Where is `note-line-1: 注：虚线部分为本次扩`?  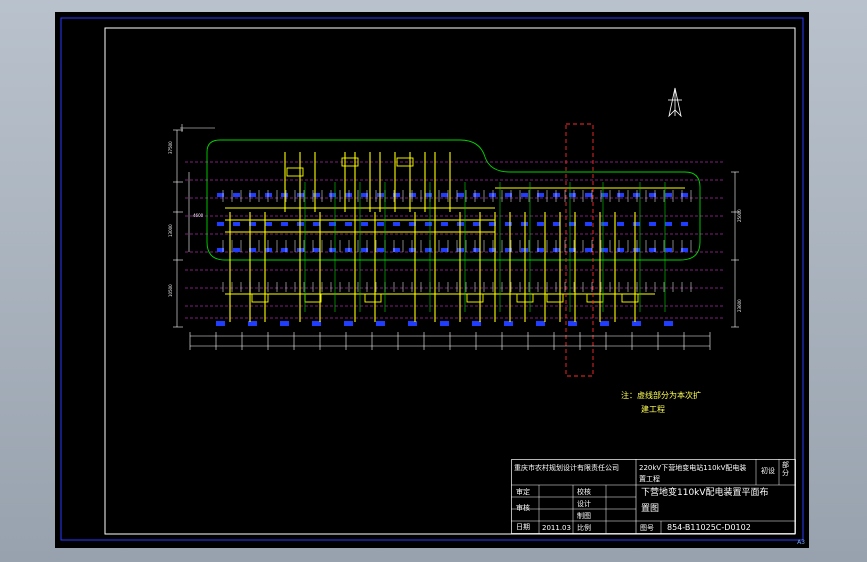
note-line-1: 注：虚线部分为本次扩 is located at coordinates (661, 395).